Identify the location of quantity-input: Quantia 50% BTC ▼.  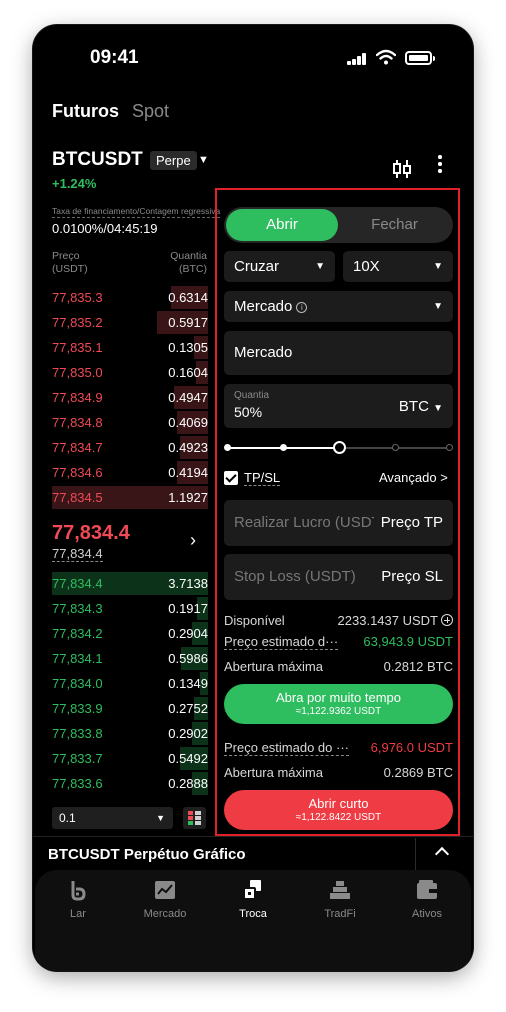
(338, 406).